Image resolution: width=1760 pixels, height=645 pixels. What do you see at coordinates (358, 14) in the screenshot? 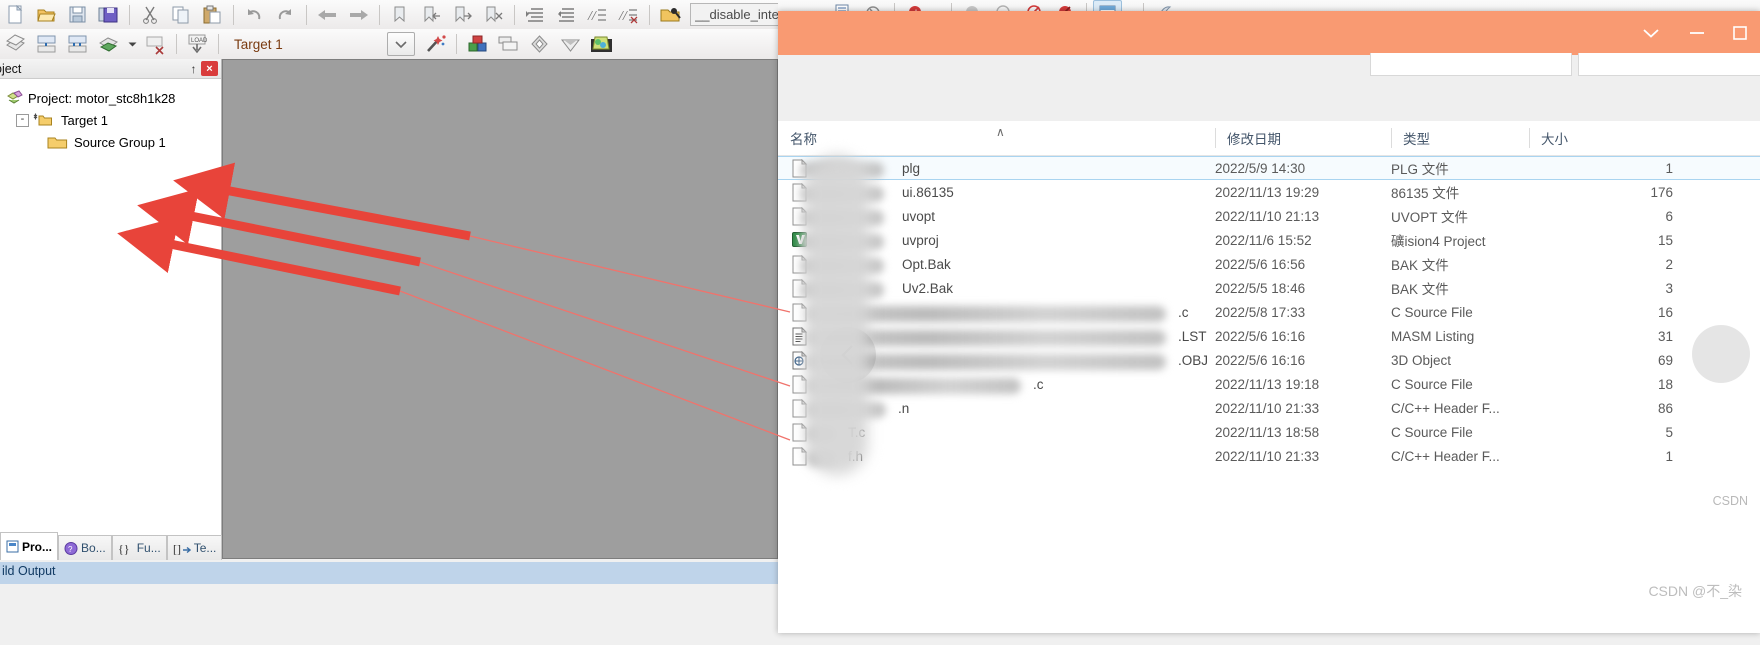
I see `forward-icon` at bounding box center [358, 14].